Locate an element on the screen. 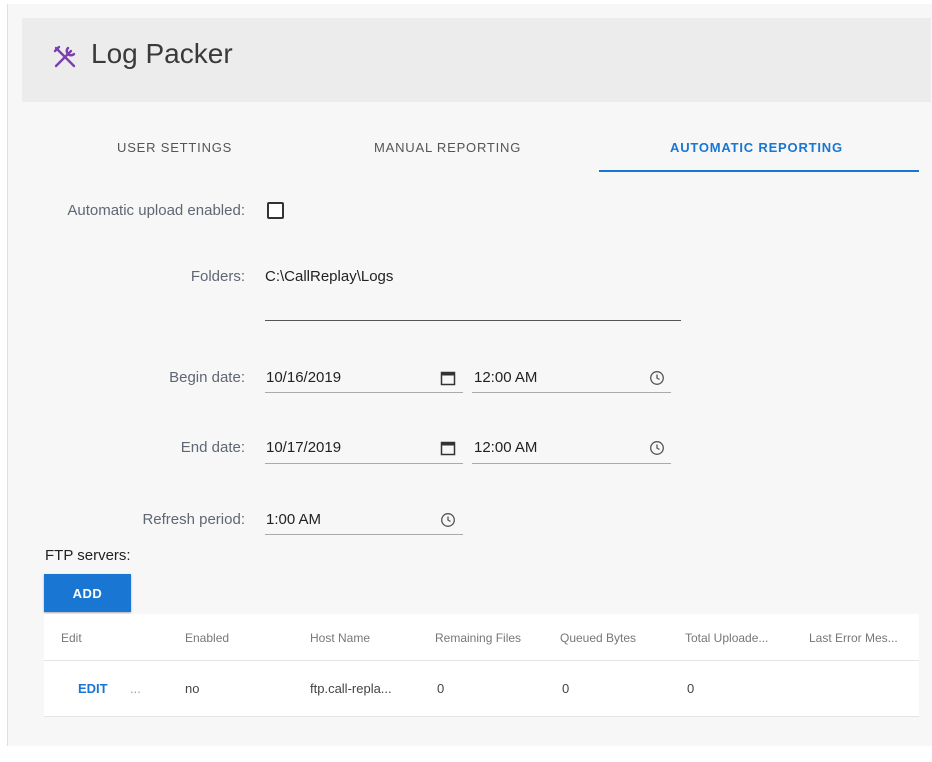 Image resolution: width=932 pixels, height=762 pixels. begin-date-underline is located at coordinates (364, 392).